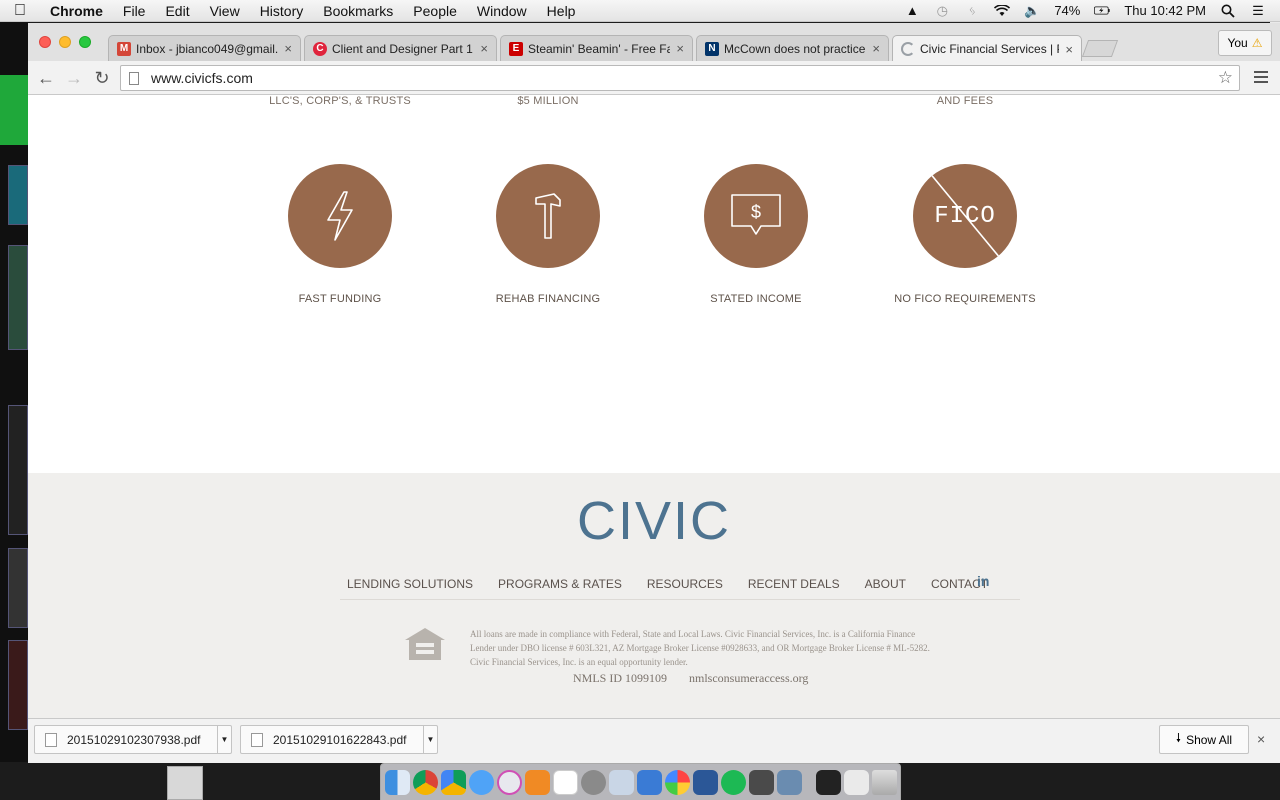 The image size is (1280, 800). Describe the element at coordinates (177, 11) in the screenshot. I see `menu-edit: Edit` at that location.